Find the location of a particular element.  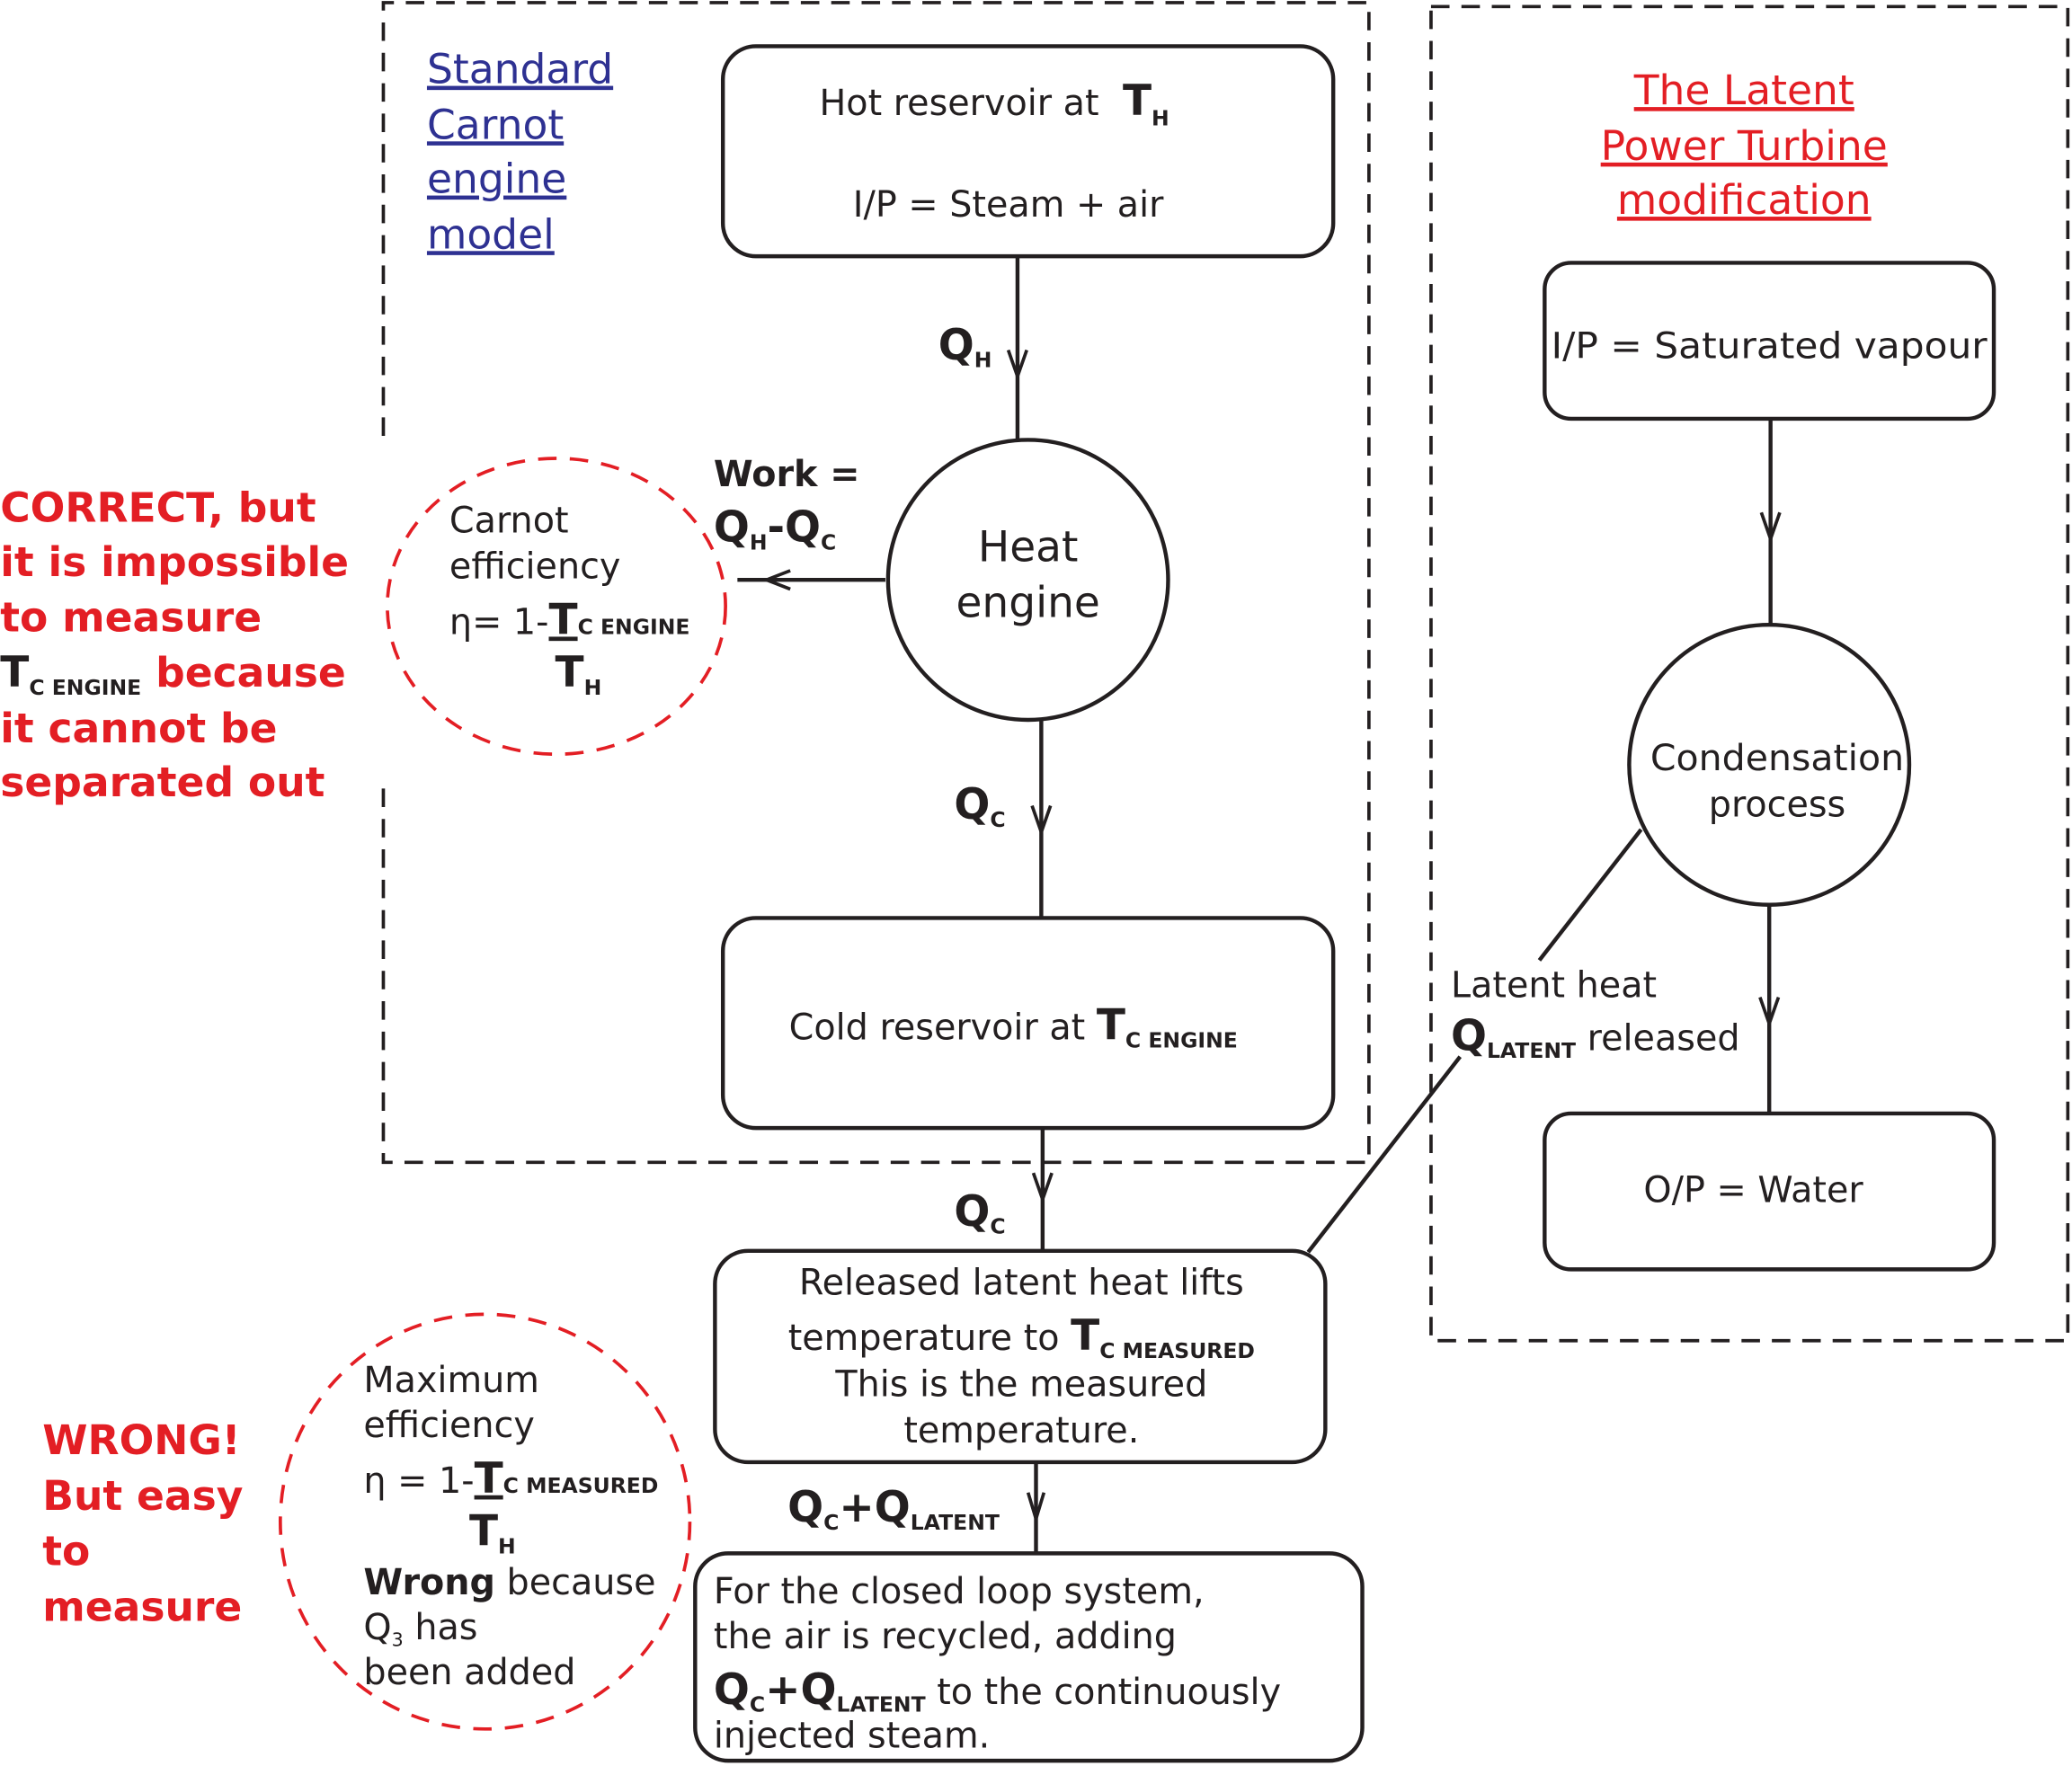

carnot-formula: η= 1-TC ENGINE is located at coordinates (570, 619).